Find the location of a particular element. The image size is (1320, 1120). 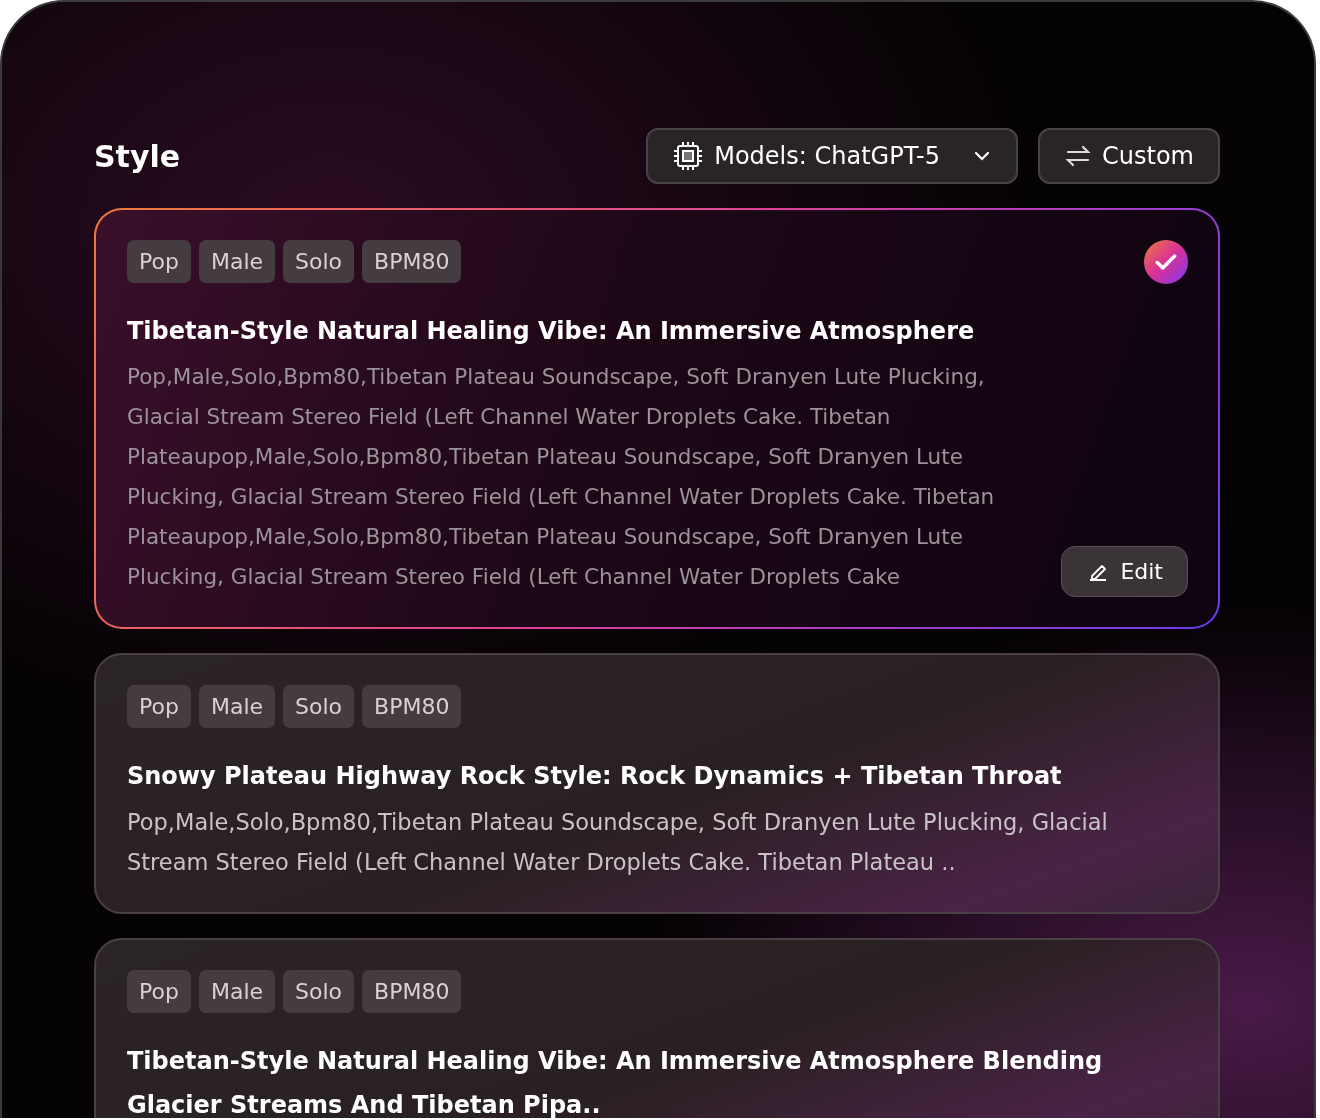

card-title: Tibetan-Style Natural Healing Vibe: An Immersive Atmosphere Blending Glacier Streams And Tibetan Pipa.. is located at coordinates (615, 1082).